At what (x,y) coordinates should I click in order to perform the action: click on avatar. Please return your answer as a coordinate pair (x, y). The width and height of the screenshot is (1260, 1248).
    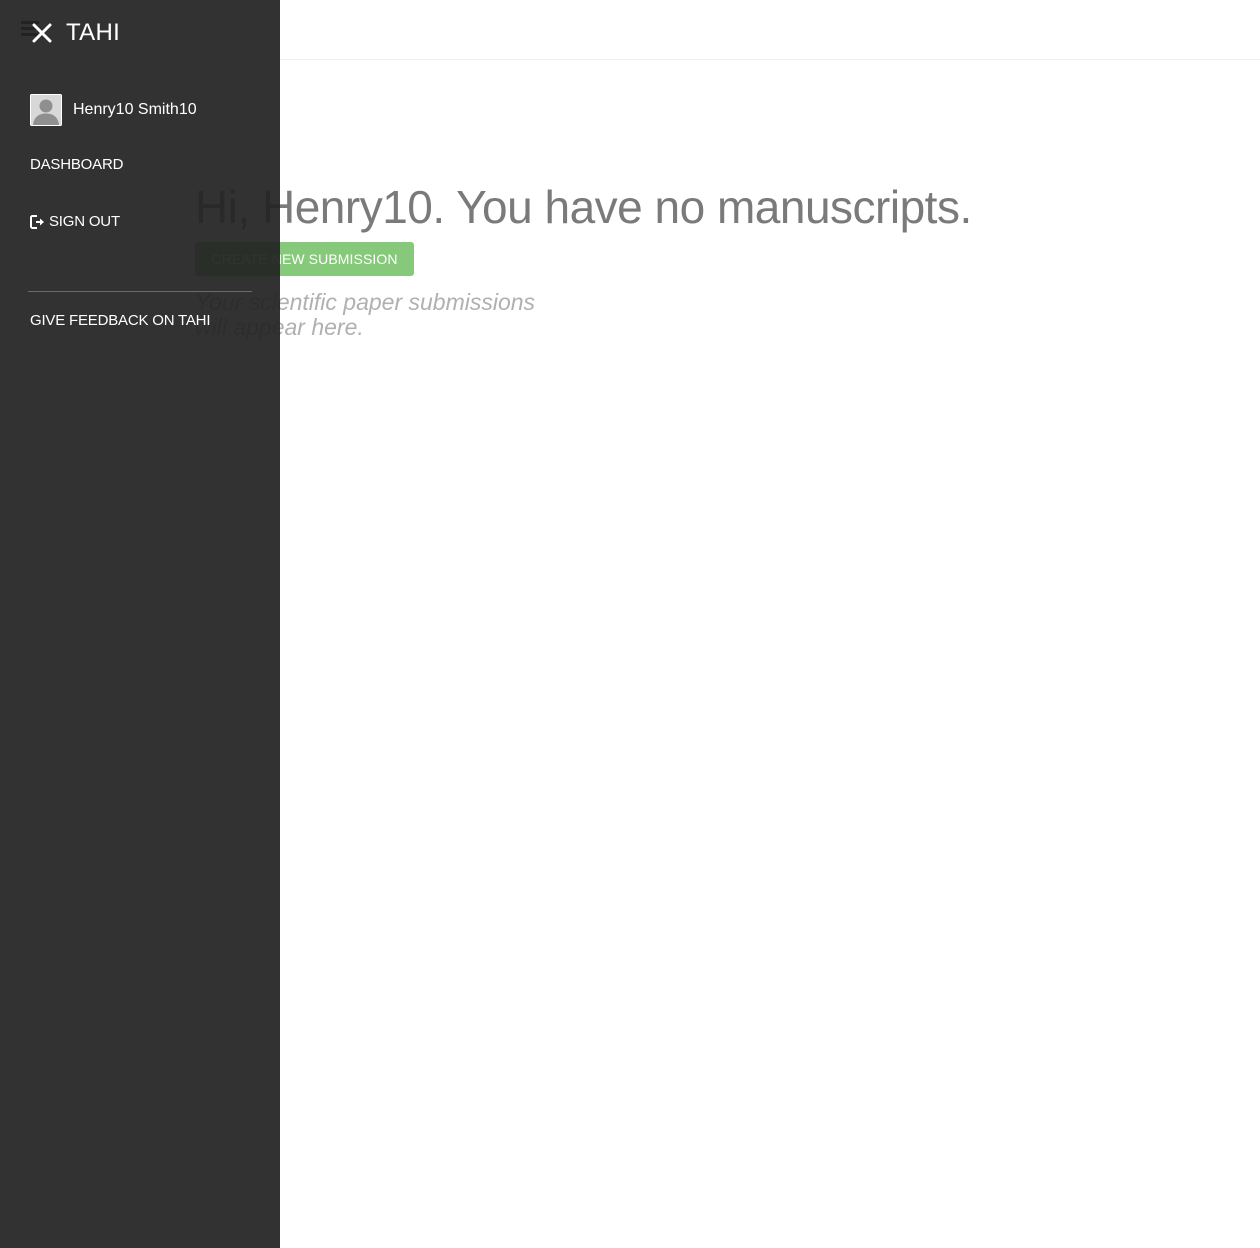
    Looking at the image, I should click on (46, 110).